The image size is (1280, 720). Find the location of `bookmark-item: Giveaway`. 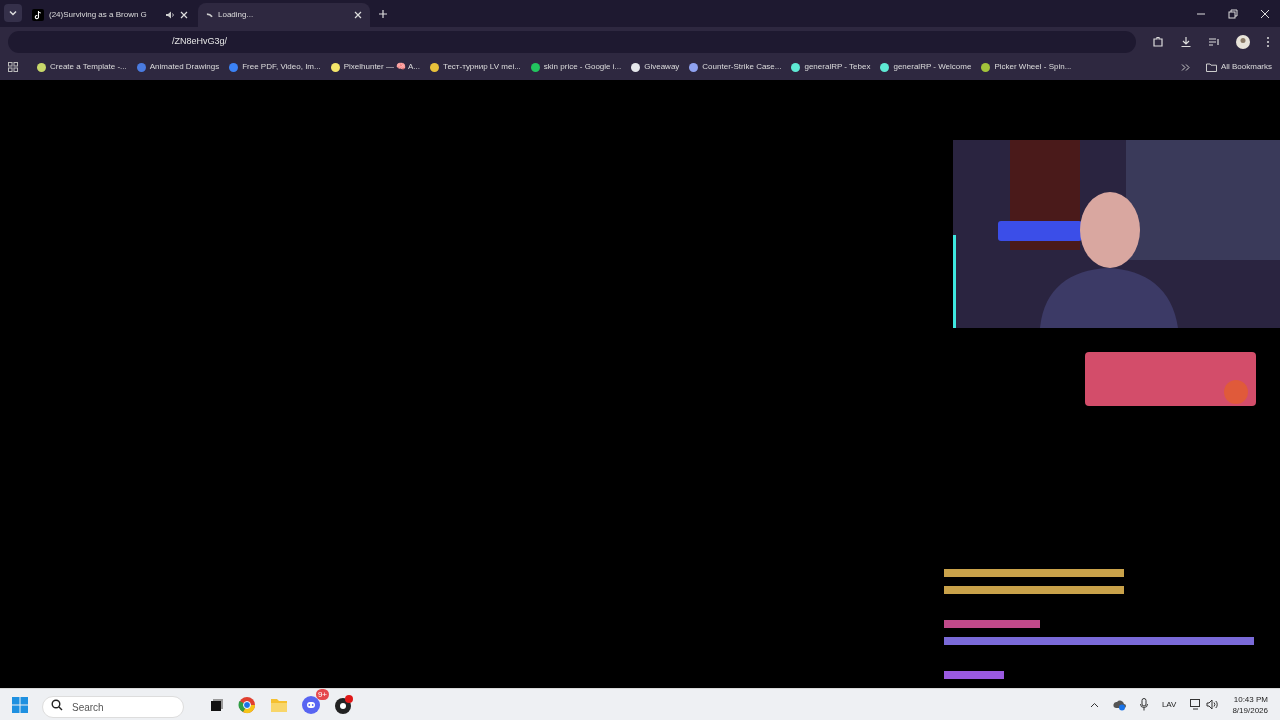

bookmark-item: Giveaway is located at coordinates (655, 67).